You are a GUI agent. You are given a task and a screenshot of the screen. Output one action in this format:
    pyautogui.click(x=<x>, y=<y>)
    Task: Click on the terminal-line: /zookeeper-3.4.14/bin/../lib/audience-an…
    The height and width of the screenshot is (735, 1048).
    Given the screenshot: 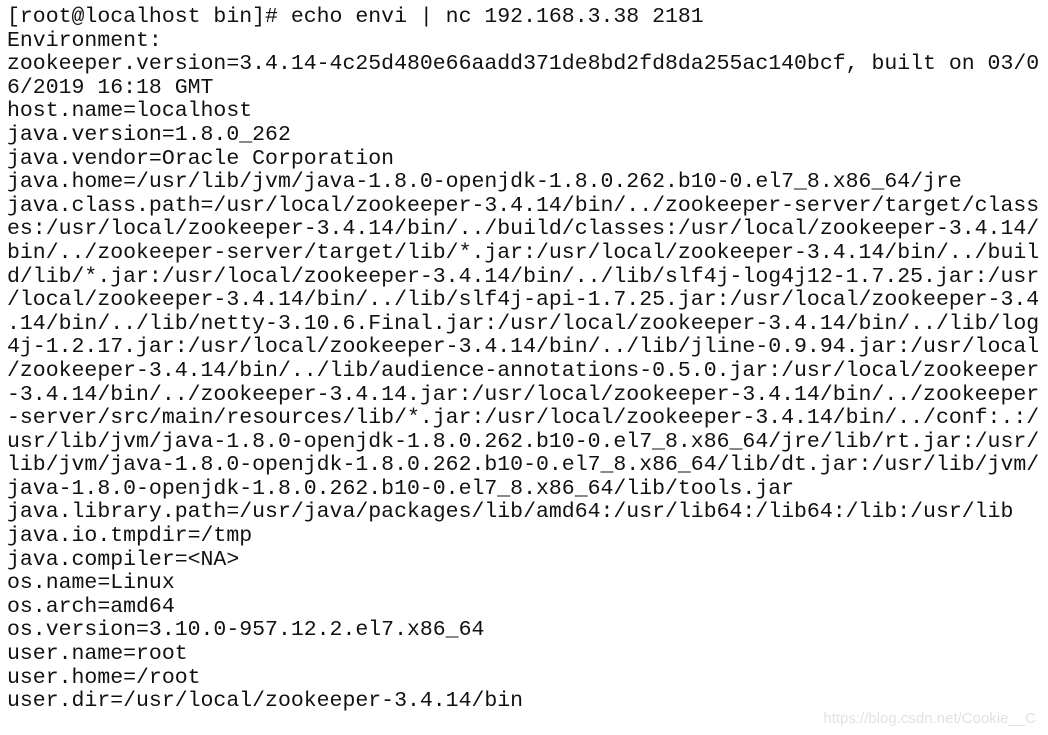 What is the action you would take?
    pyautogui.click(x=523, y=370)
    